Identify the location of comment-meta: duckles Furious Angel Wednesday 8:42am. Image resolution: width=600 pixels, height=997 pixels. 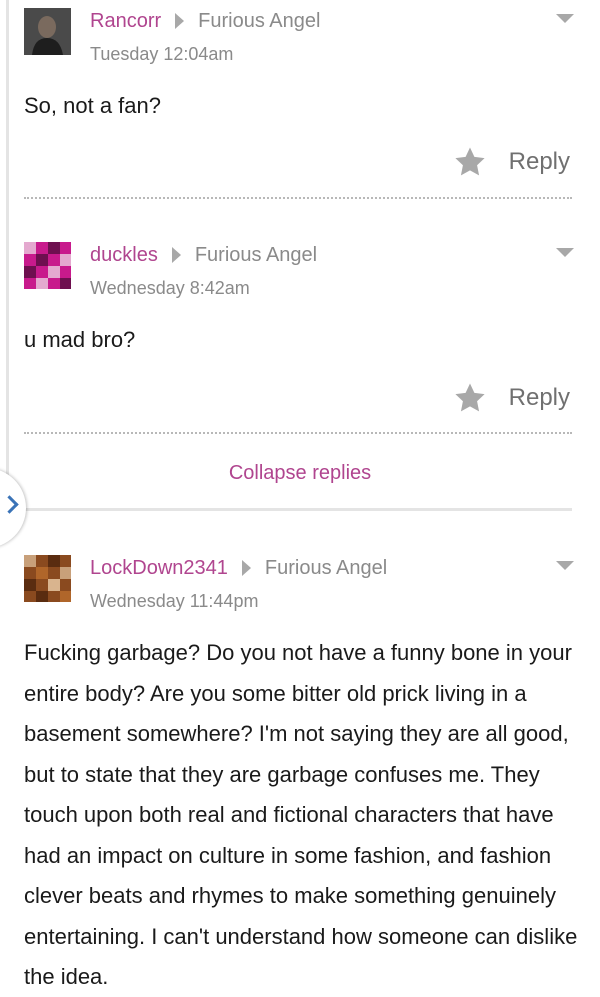
(203, 271).